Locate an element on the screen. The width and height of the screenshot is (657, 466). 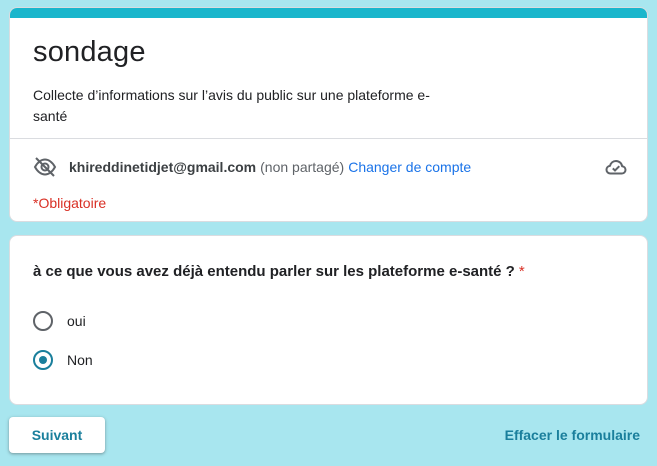
clear-form-button: Effacer le formulaire is located at coordinates (572, 435).